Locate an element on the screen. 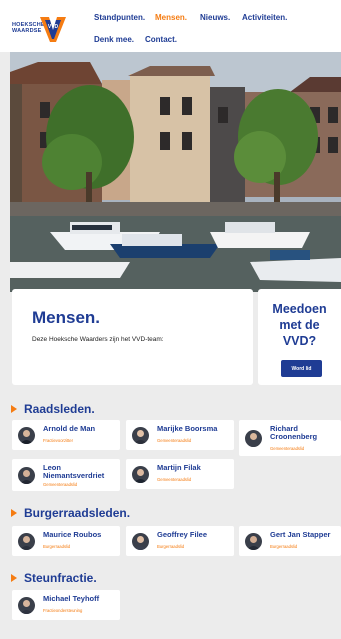  person-name: Martijn Filak is located at coordinates (179, 467).